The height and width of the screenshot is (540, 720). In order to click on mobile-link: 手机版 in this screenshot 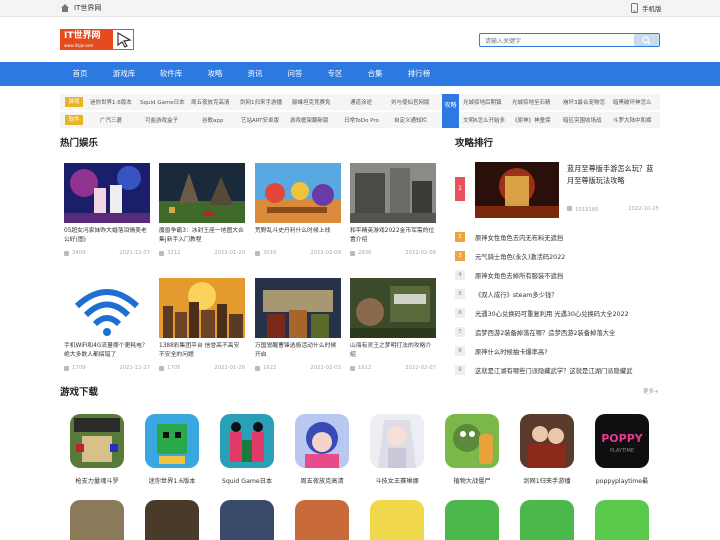, I will do `click(652, 8)`.